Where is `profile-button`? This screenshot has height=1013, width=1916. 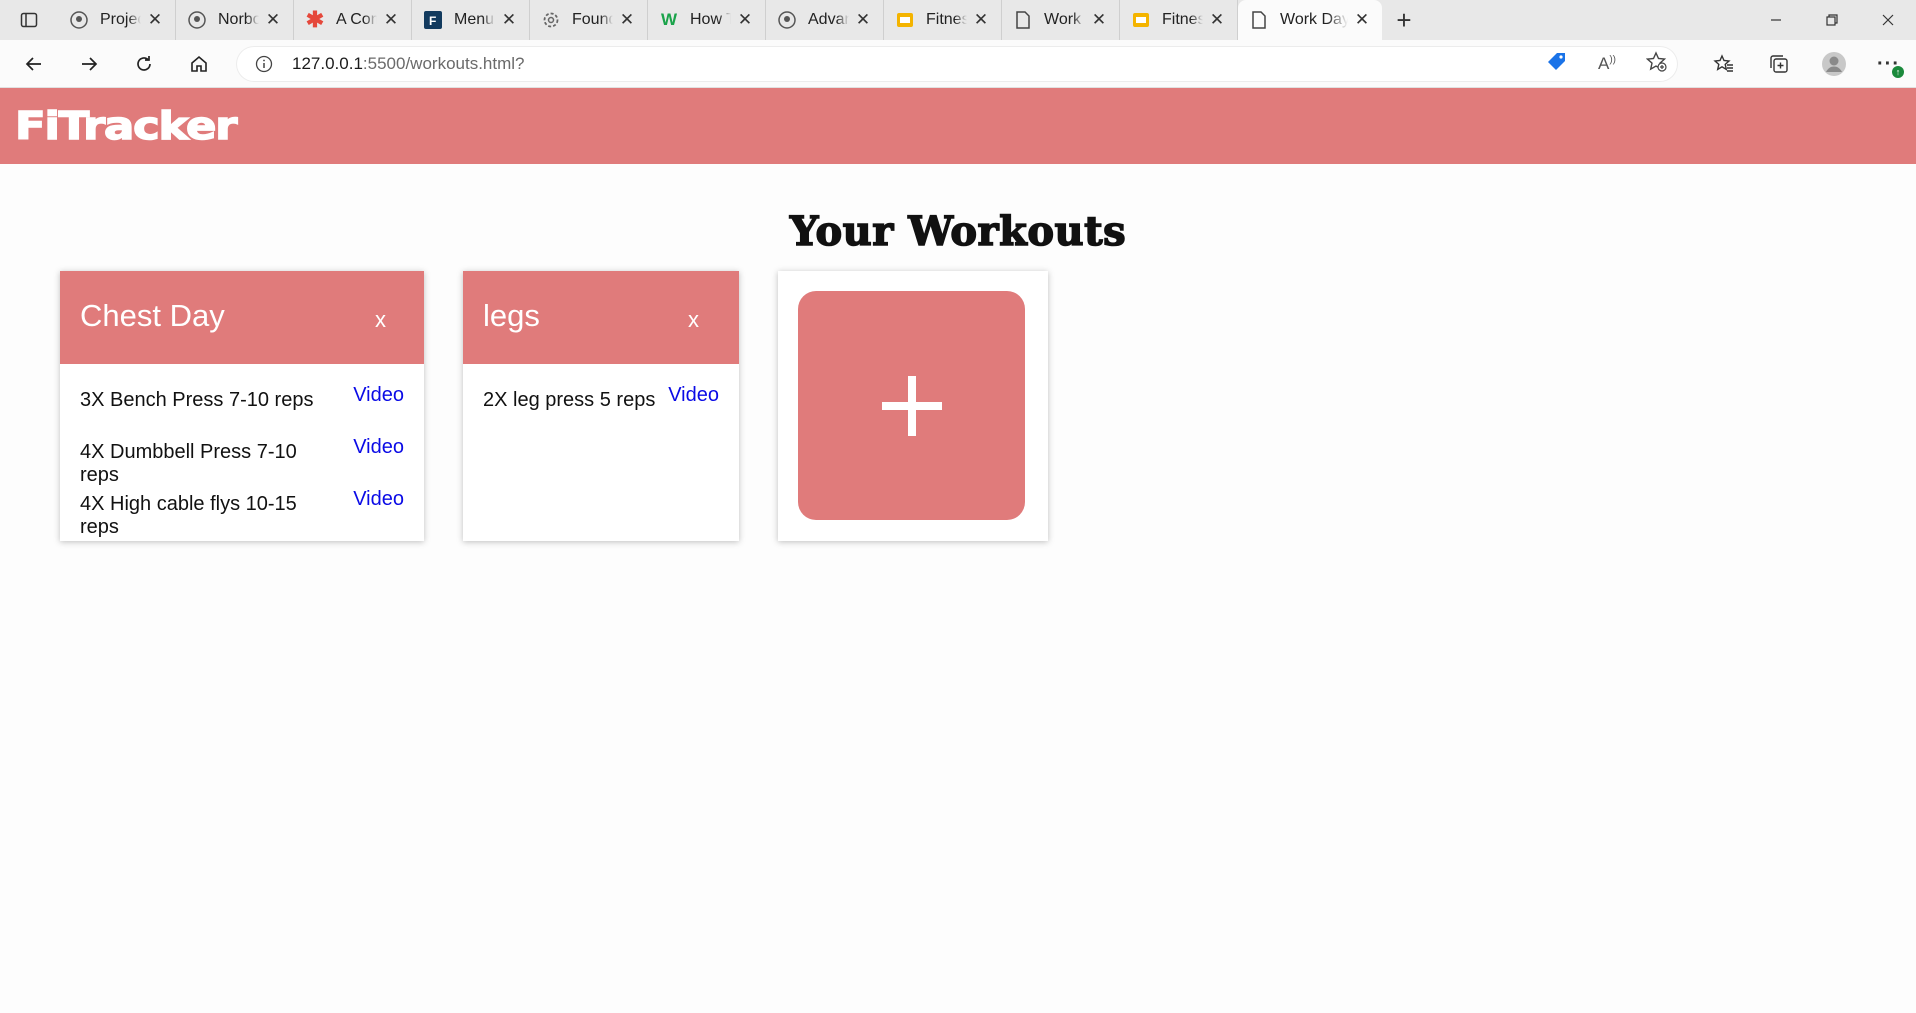
profile-button is located at coordinates (1833, 64).